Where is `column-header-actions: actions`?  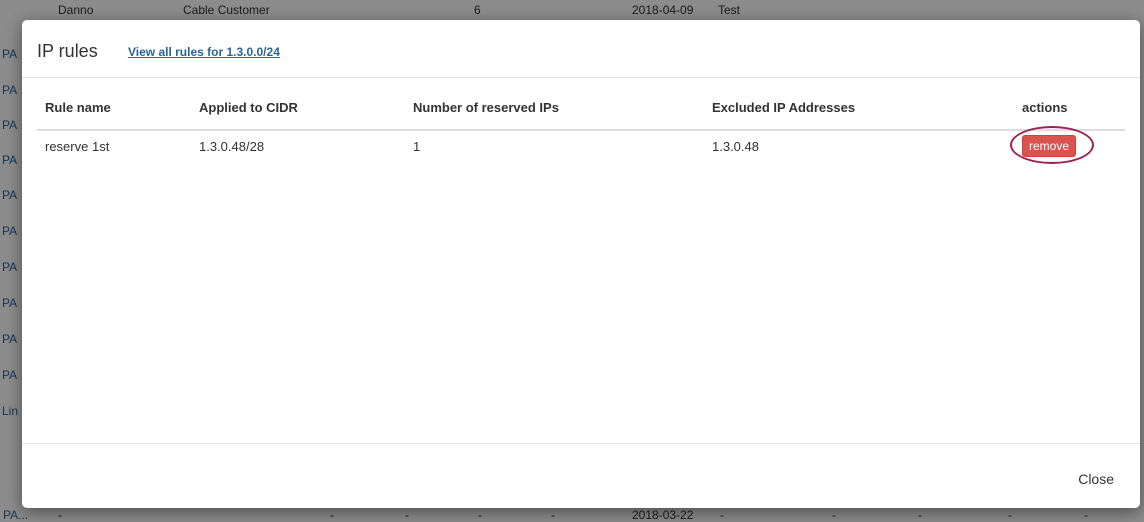 column-header-actions: actions is located at coordinates (1058, 115).